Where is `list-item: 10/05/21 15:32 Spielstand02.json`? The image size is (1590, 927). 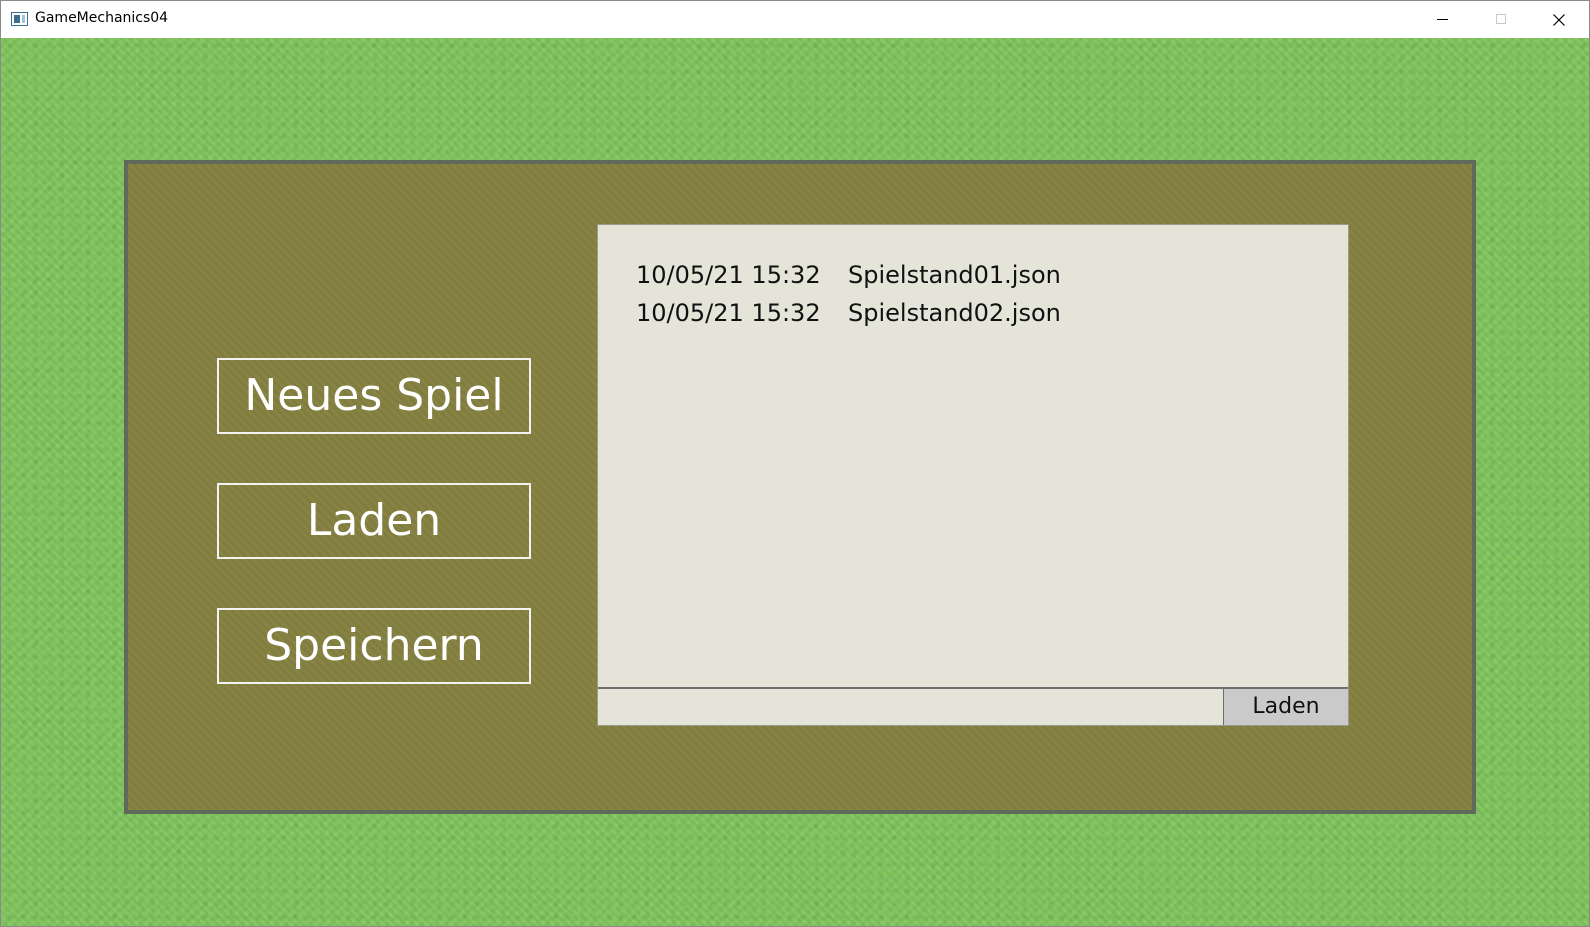 list-item: 10/05/21 15:32 Spielstand02.json is located at coordinates (976, 318).